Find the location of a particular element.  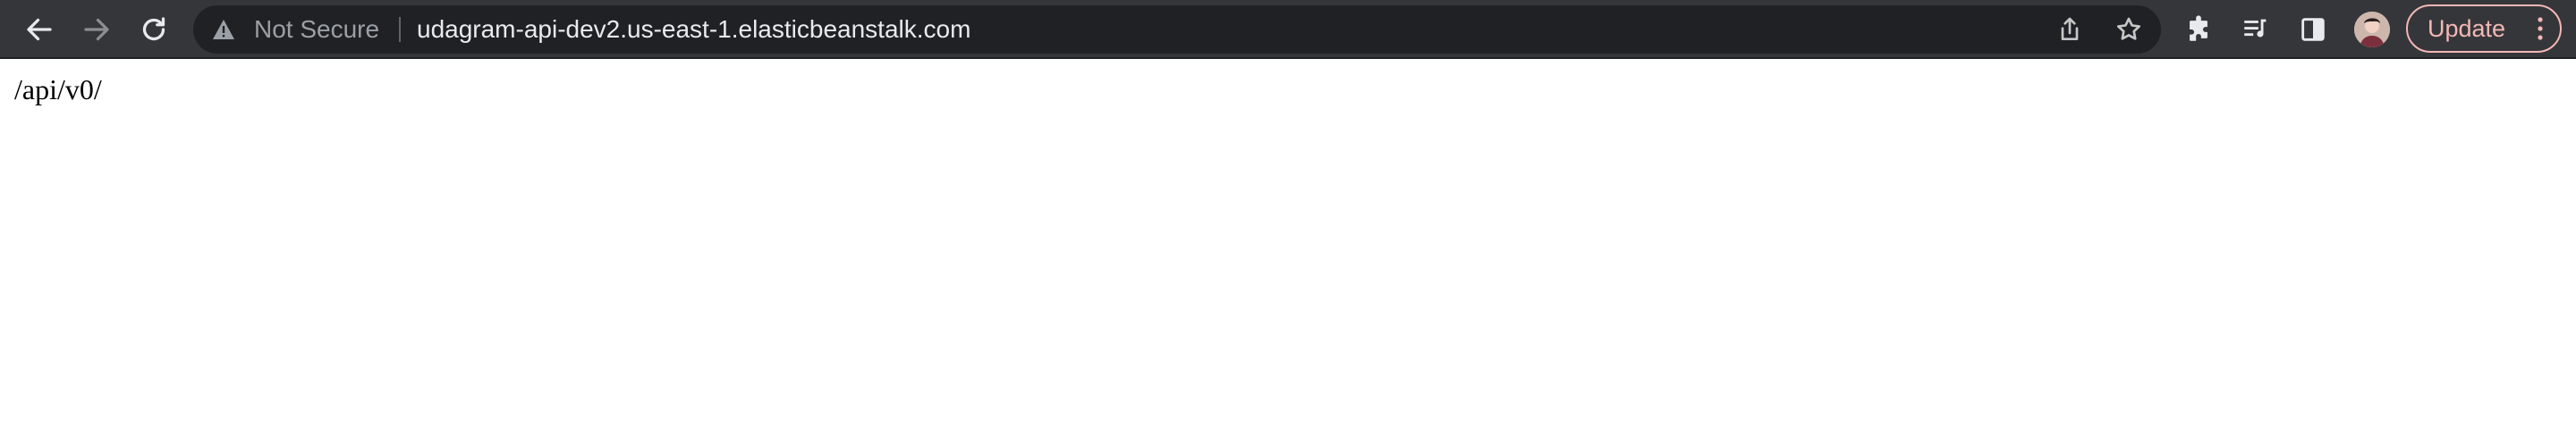

star-icon is located at coordinates (2128, 28).